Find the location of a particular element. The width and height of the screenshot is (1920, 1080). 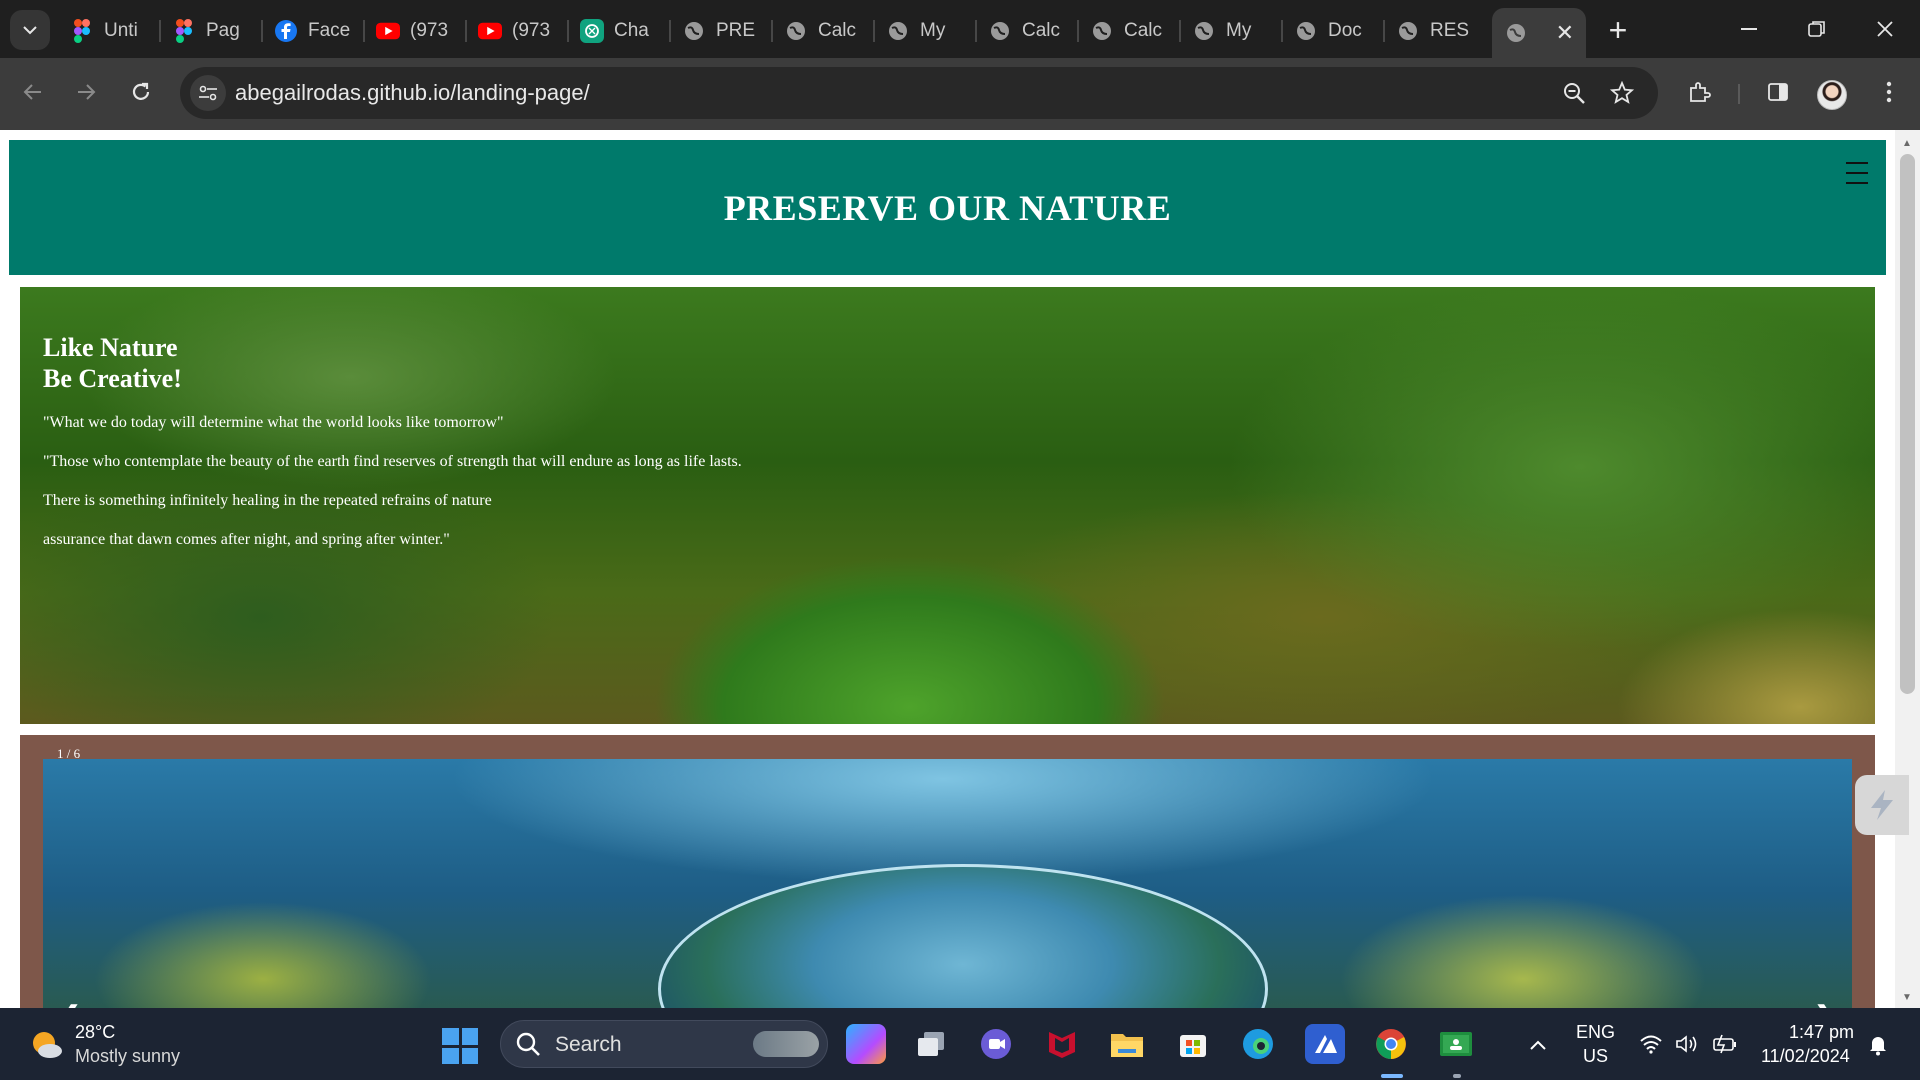

chevron-down-icon is located at coordinates (30, 30).